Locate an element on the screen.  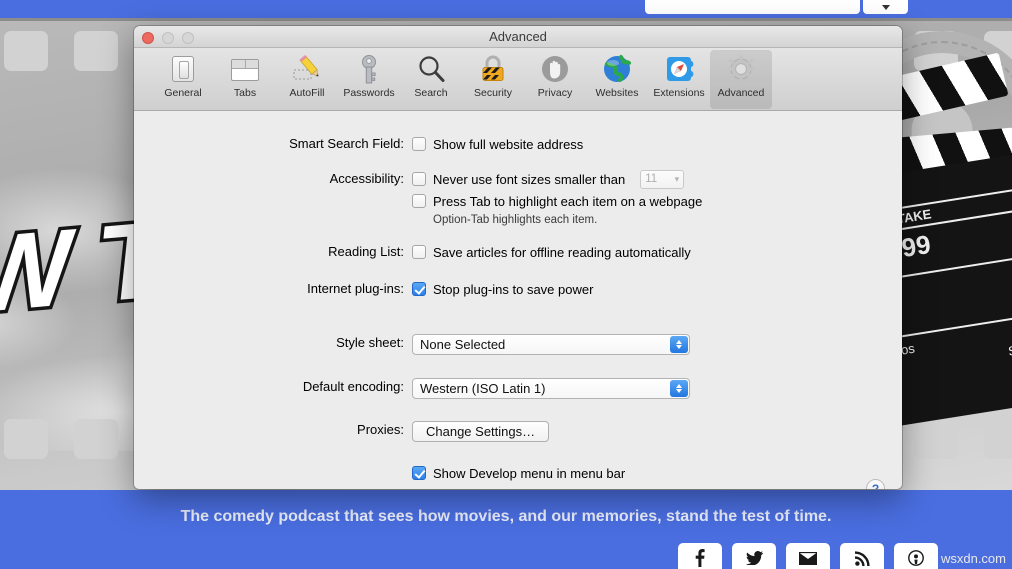
toolbar-item-tabs: Tabs is located at coordinates (245, 79).